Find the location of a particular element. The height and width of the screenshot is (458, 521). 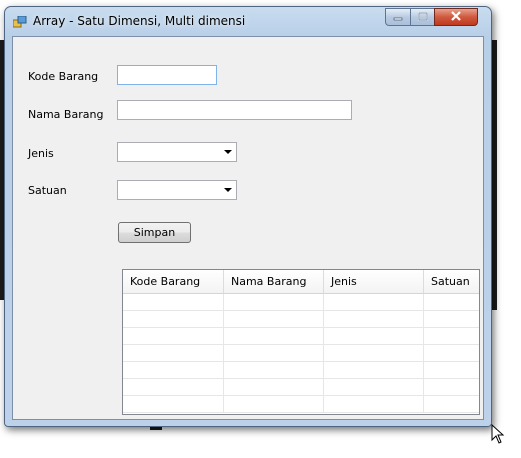

app-icon is located at coordinates (19, 21).